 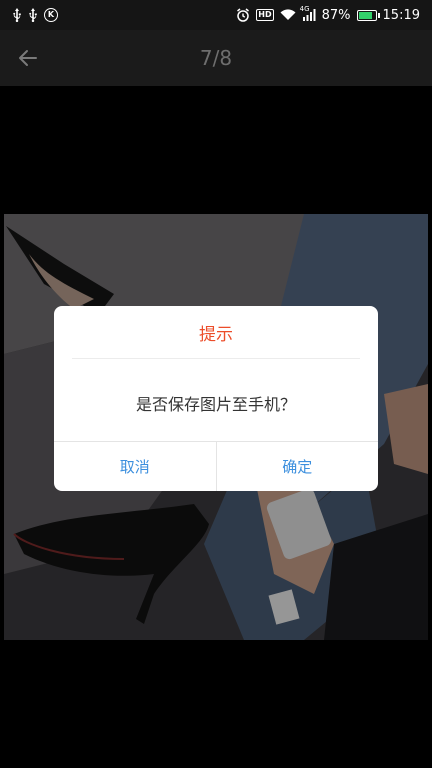 What do you see at coordinates (336, 15) in the screenshot?
I see `battery-percent: 87%` at bounding box center [336, 15].